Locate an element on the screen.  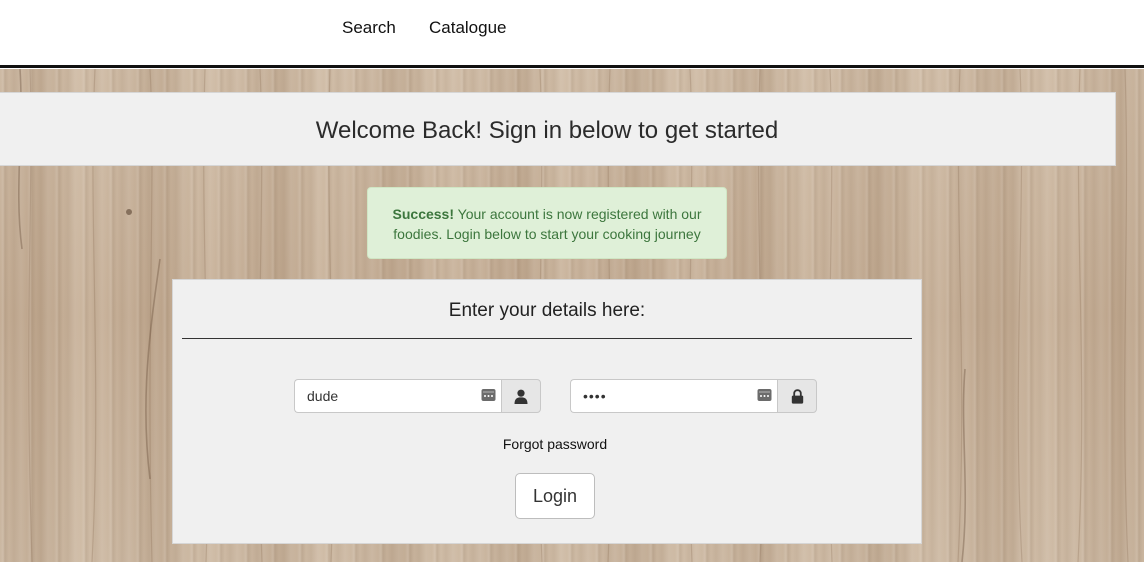
password-input-group: •••• is located at coordinates (693, 396).